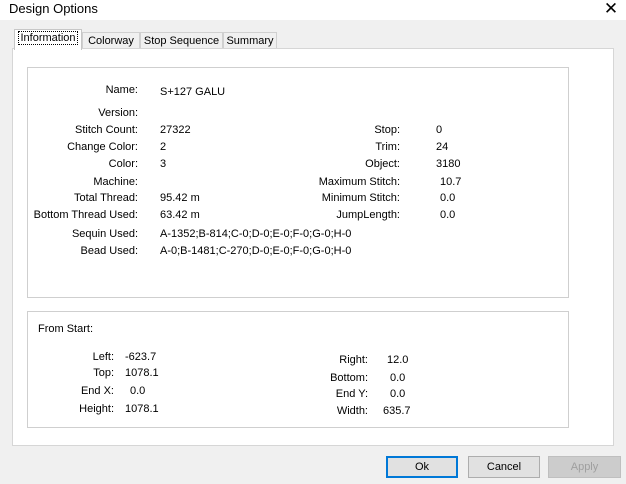  I want to click on close-icon: ✕, so click(611, 9).